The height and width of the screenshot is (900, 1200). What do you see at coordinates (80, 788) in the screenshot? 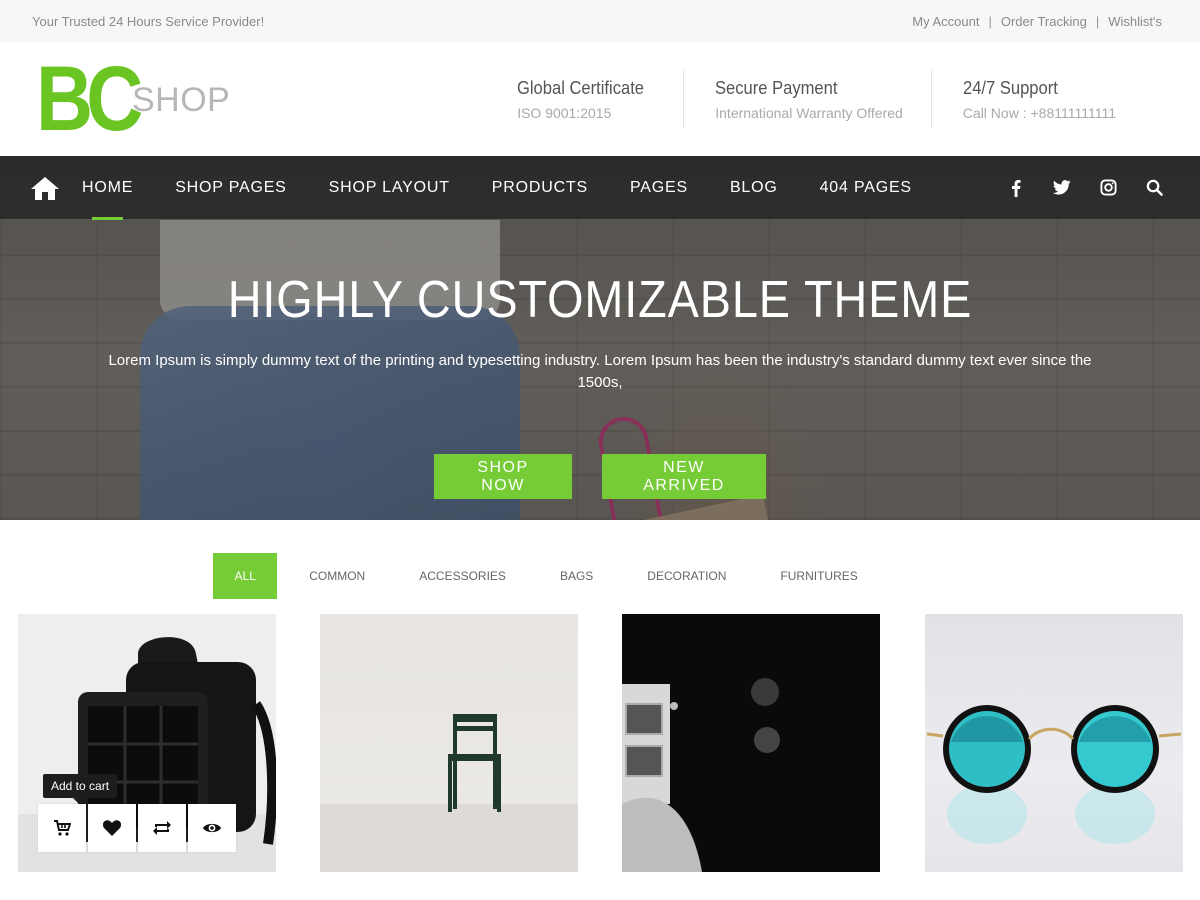
I see `add-to-cart-tooltip: Add to cart` at bounding box center [80, 788].